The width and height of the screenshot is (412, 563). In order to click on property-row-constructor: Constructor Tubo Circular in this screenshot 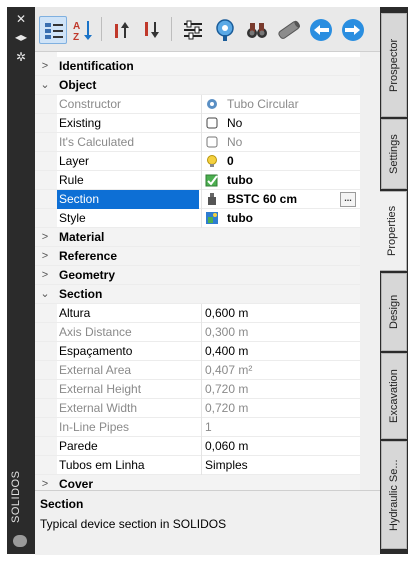, I will do `click(197, 104)`.